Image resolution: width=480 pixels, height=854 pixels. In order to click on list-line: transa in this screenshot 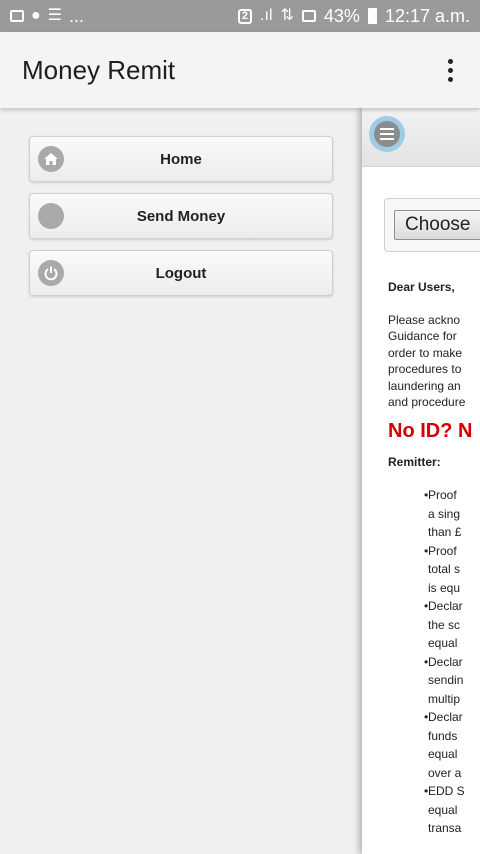, I will do `click(445, 828)`.